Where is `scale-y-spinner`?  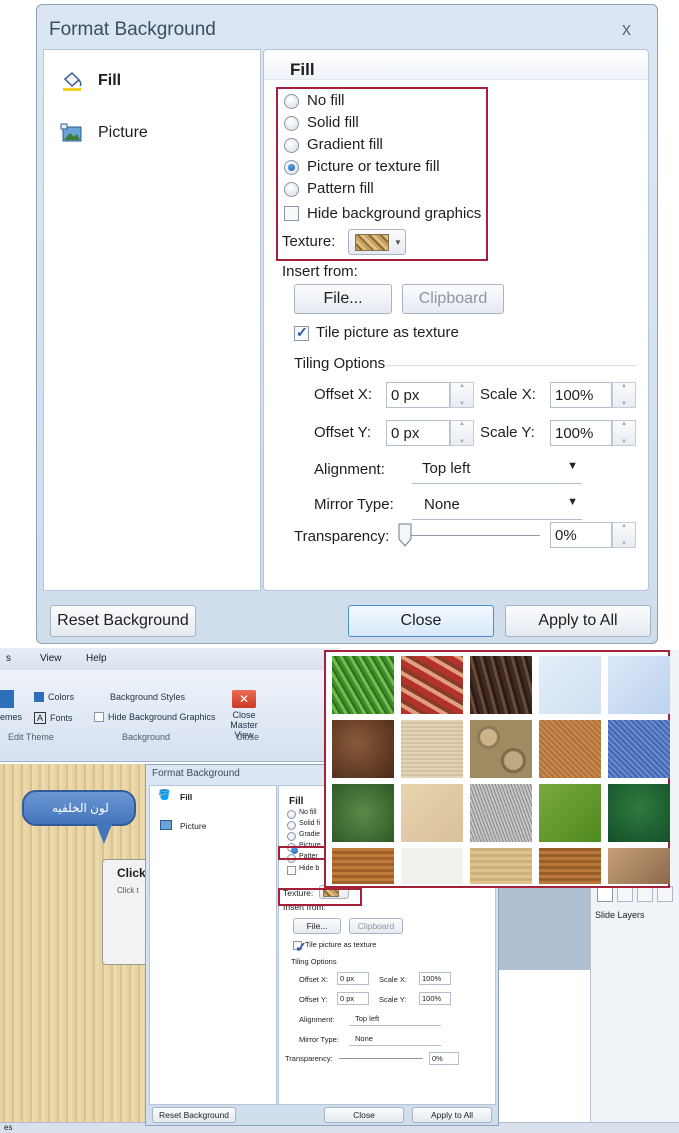
scale-y-spinner is located at coordinates (624, 433).